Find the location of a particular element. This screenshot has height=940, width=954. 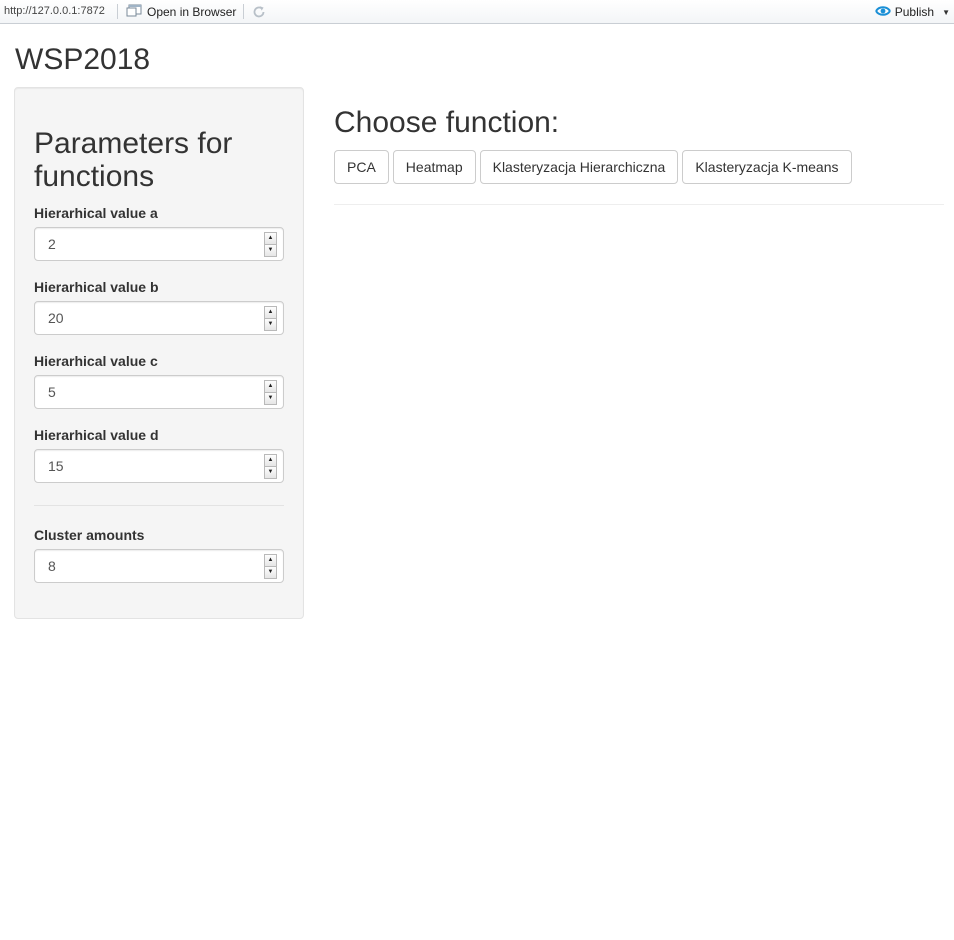

open-in-browser-label: Open in Browser is located at coordinates (192, 12).